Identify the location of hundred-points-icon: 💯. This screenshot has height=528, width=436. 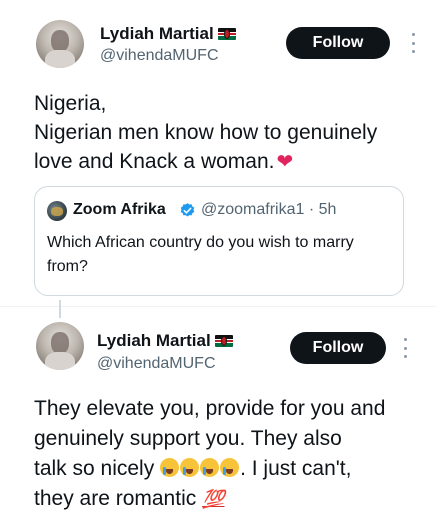
(213, 499).